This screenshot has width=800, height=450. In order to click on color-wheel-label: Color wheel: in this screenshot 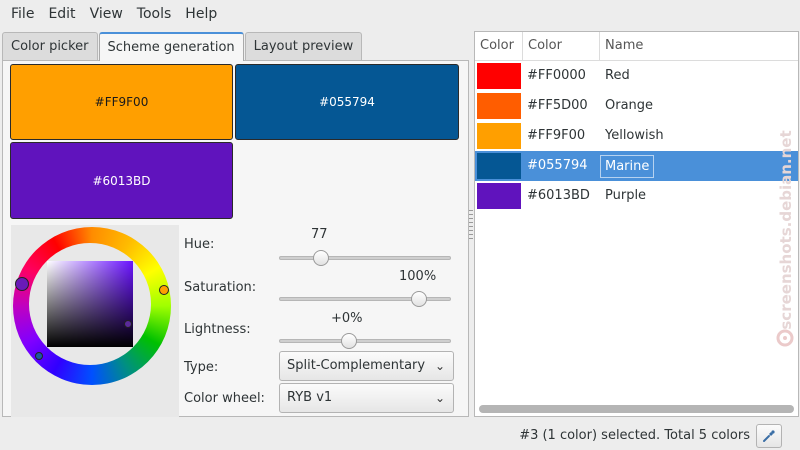, I will do `click(224, 398)`.